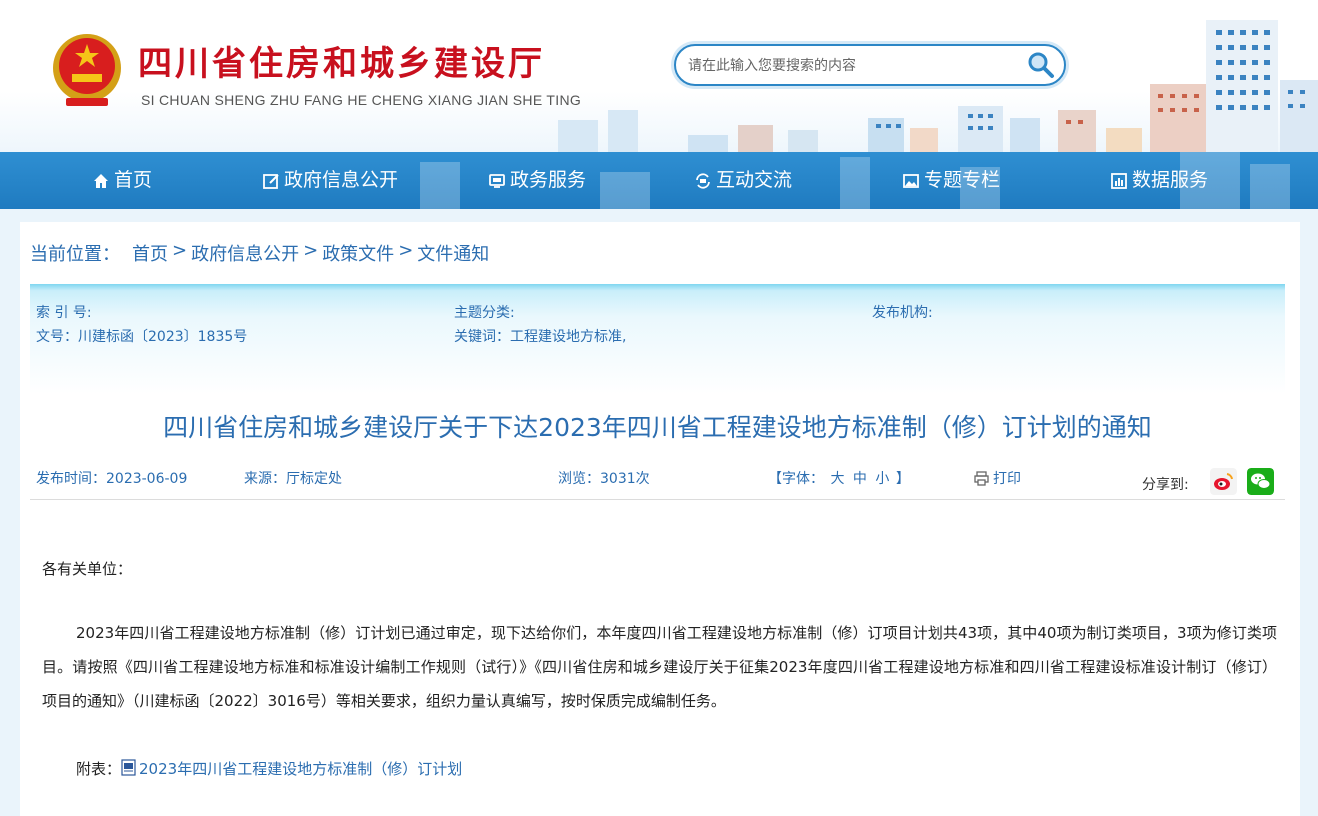 This screenshot has width=1318, height=816. I want to click on breadcrumb-label: 当前位置：, so click(75, 254).